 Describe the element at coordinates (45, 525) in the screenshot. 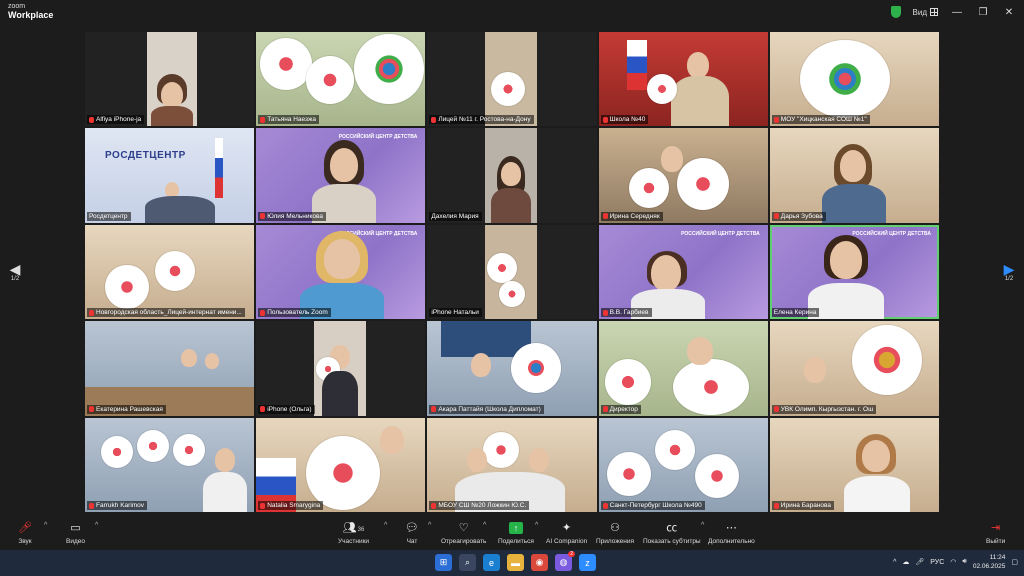

I see `audio-options-caret: ^` at that location.